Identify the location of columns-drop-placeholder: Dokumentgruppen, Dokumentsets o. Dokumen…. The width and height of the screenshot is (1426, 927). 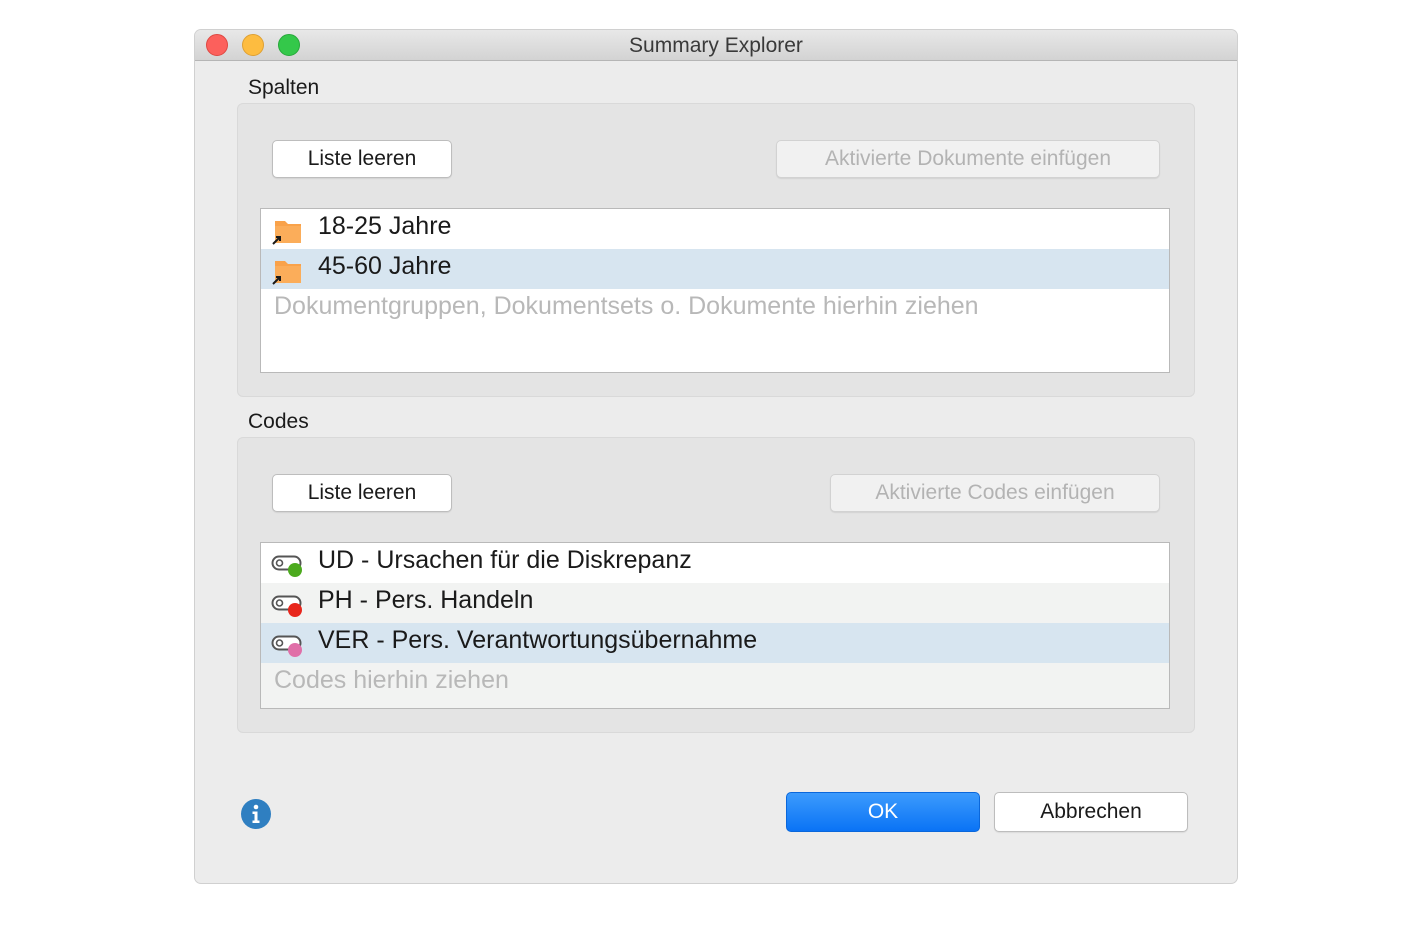
(626, 306).